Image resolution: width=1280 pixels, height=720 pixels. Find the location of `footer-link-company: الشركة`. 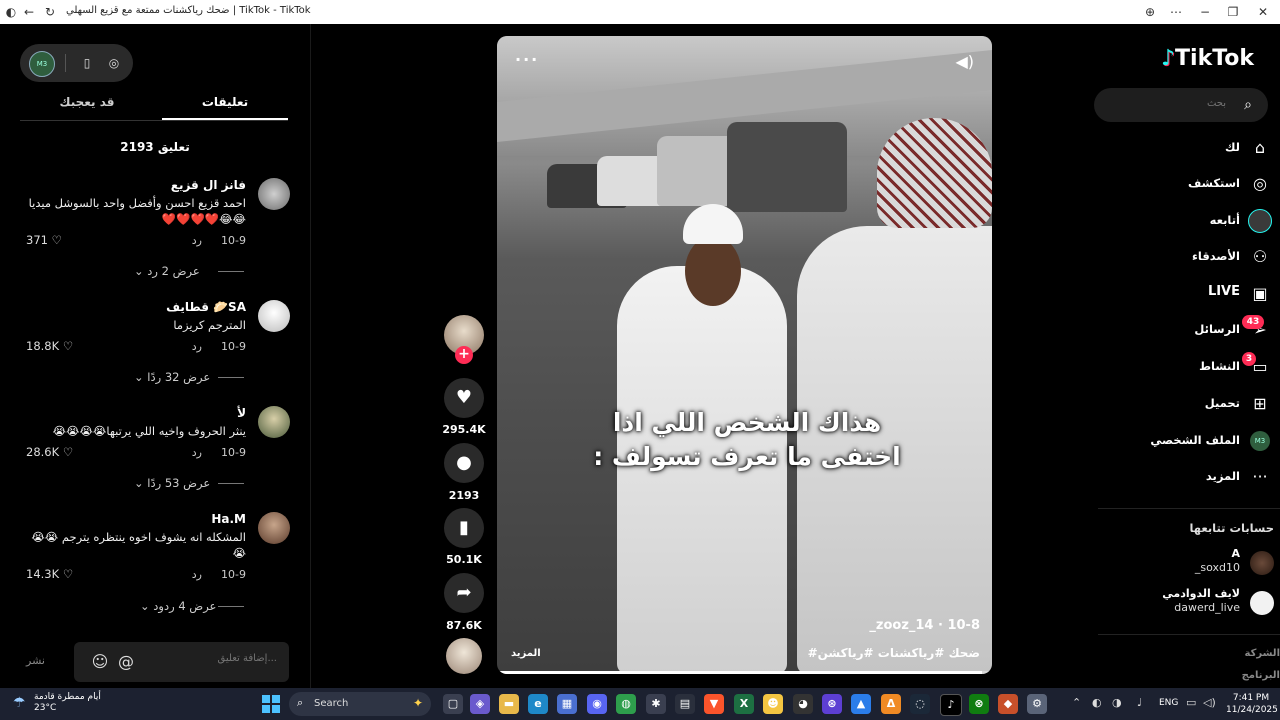

footer-link-company: الشركة is located at coordinates (1262, 653).